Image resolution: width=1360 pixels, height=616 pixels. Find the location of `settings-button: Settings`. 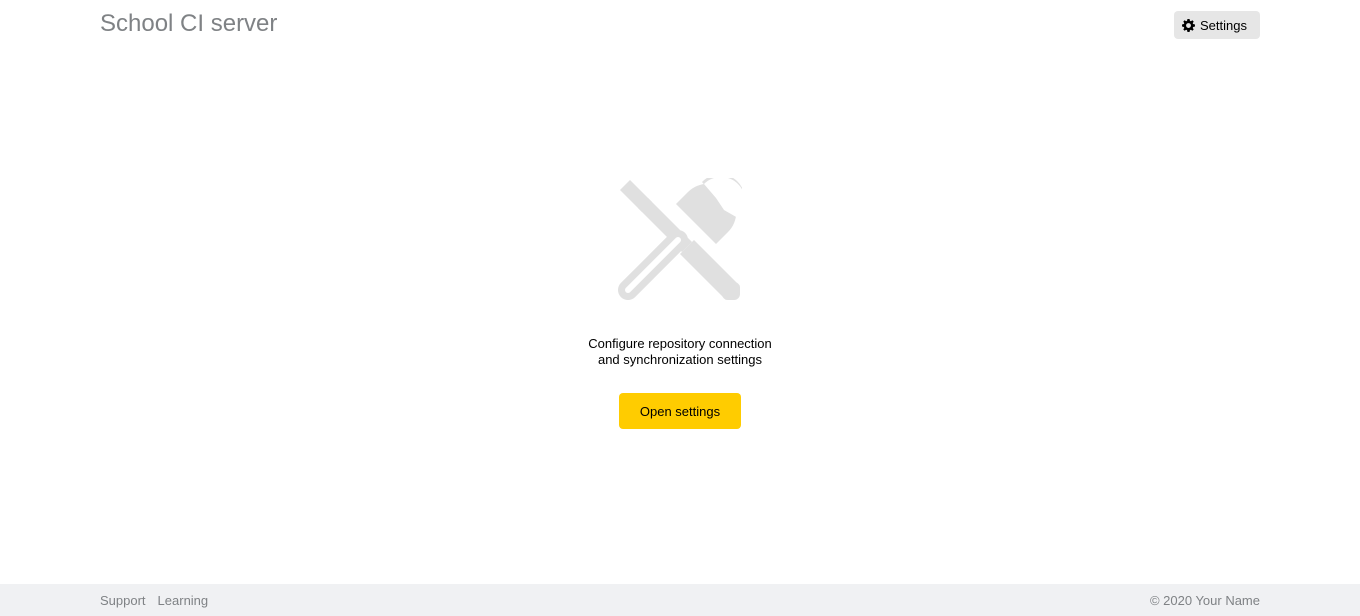

settings-button: Settings is located at coordinates (1217, 25).